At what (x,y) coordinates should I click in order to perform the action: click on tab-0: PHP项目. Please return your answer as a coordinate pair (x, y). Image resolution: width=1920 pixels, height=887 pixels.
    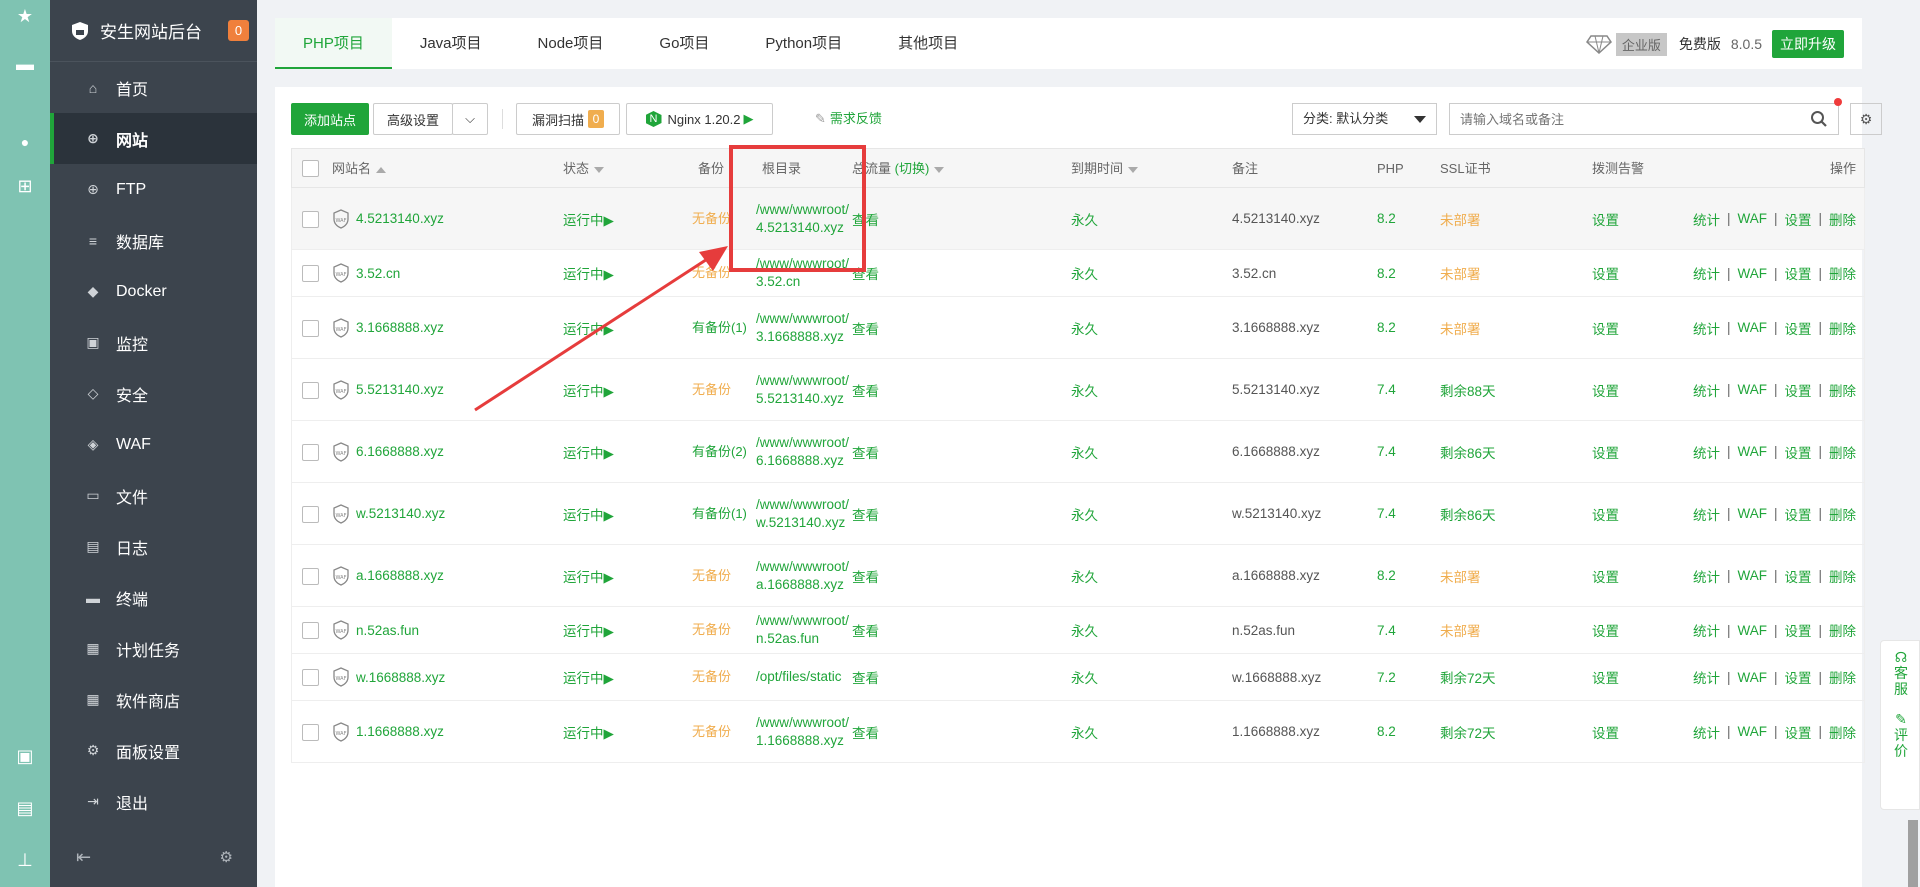
    Looking at the image, I should click on (333, 43).